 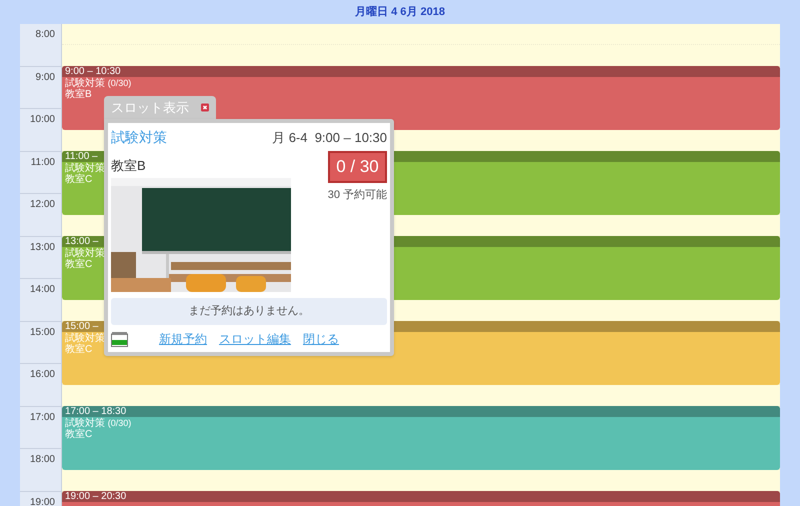 What do you see at coordinates (42, 163) in the screenshot?
I see `hour-label: 11:00` at bounding box center [42, 163].